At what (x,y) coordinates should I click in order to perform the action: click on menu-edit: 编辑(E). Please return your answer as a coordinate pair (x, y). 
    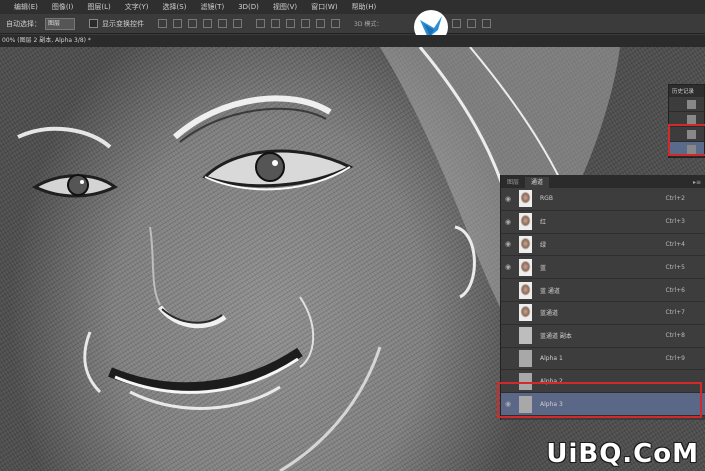
    Looking at the image, I should click on (26, 7).